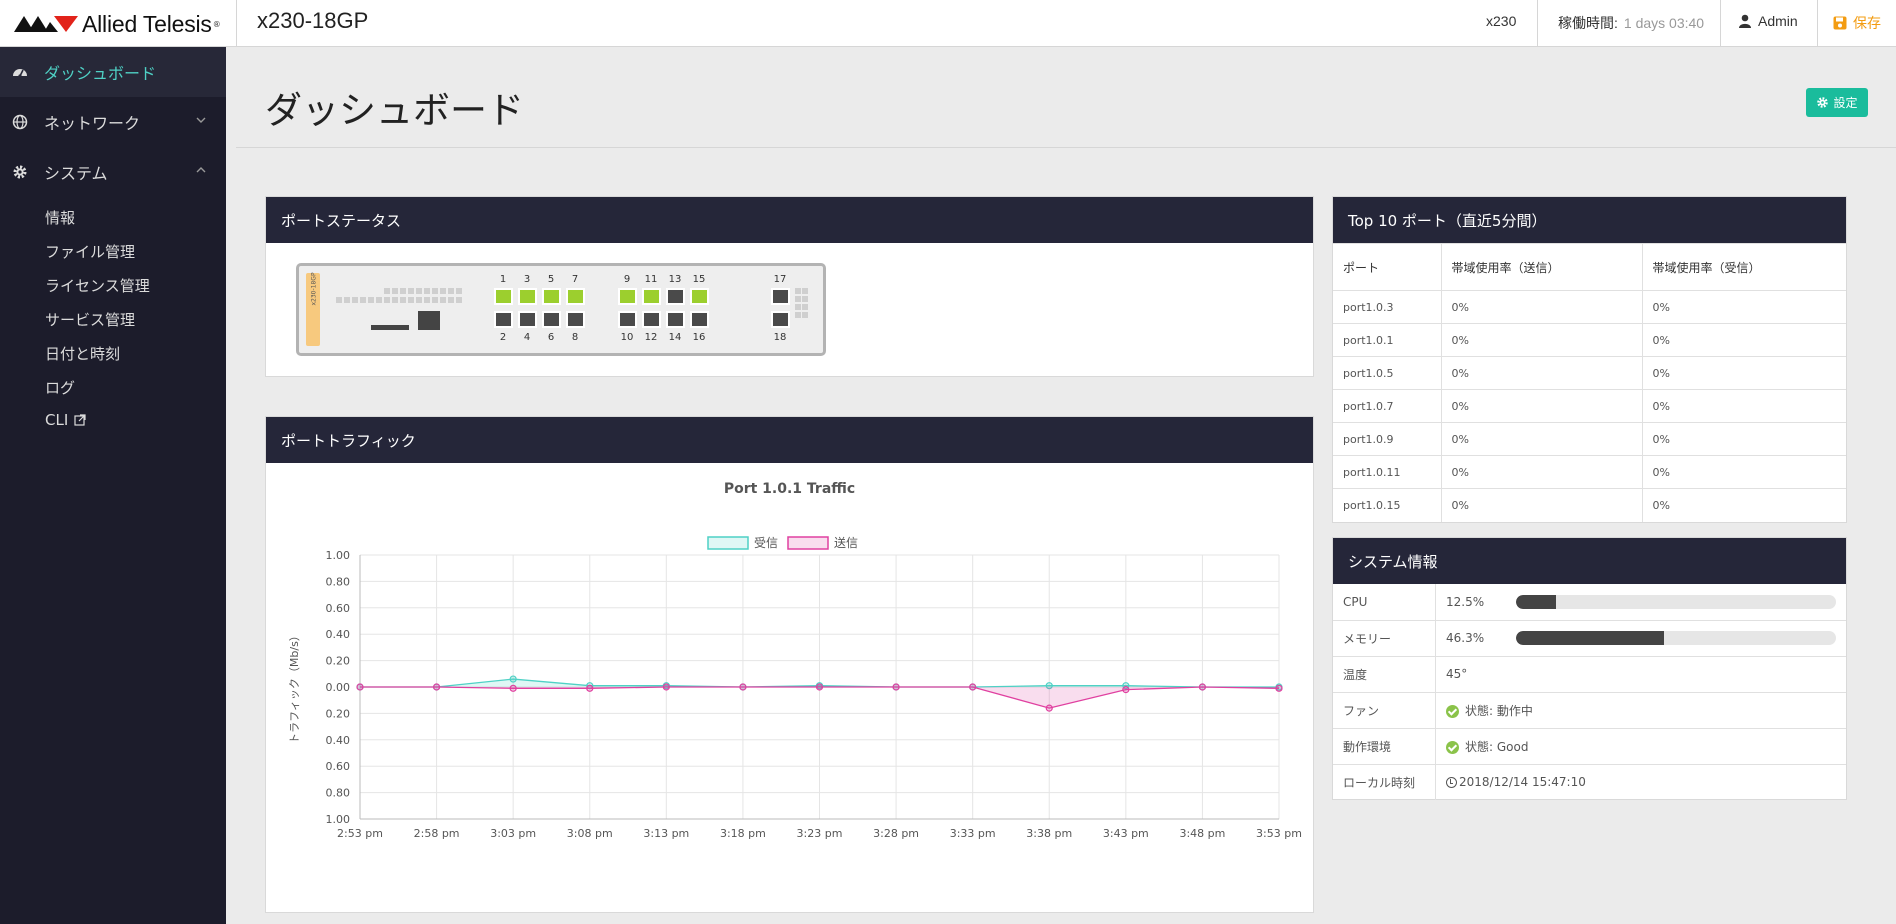 This screenshot has width=1896, height=924. I want to click on sidebar-subitem-log: ログ, so click(60, 387).